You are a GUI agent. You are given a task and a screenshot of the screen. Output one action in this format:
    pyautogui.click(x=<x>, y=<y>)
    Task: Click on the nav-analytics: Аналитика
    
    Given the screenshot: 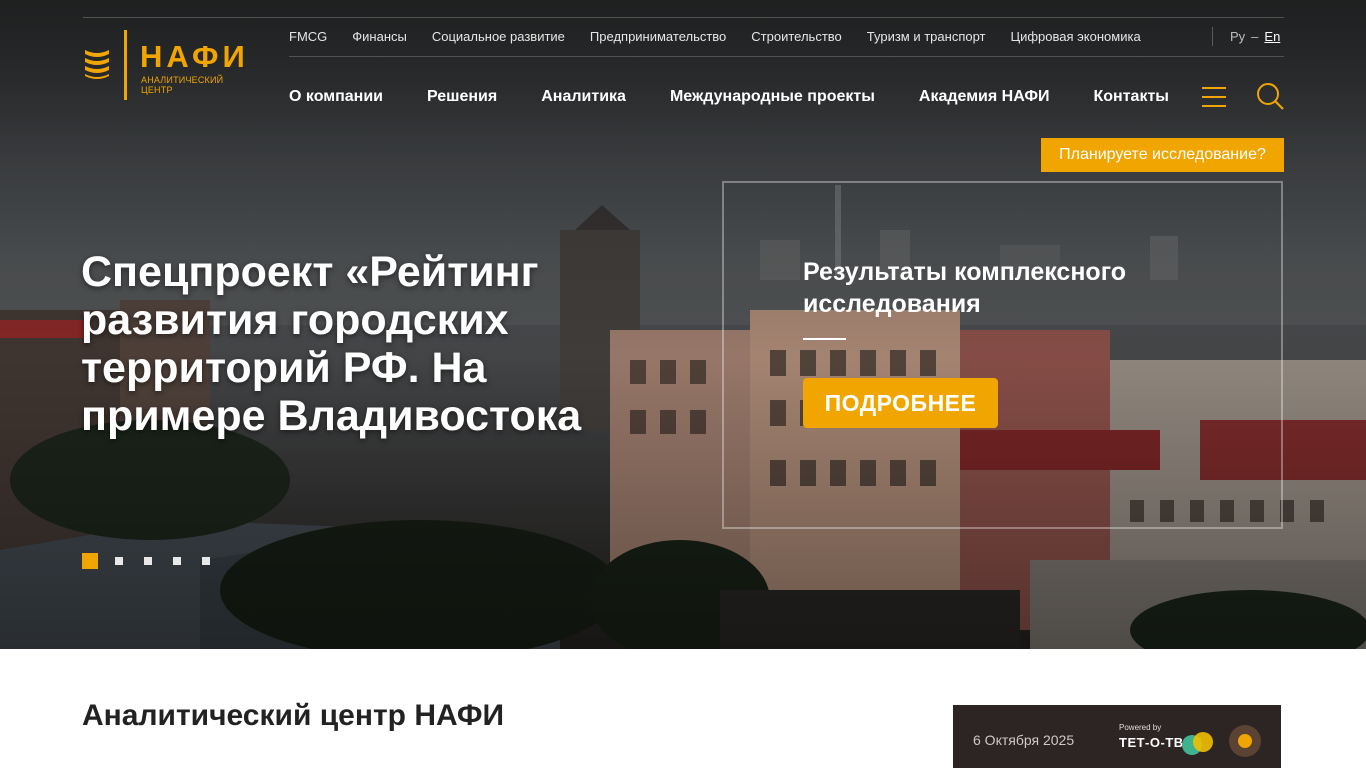 What is the action you would take?
    pyautogui.click(x=583, y=97)
    